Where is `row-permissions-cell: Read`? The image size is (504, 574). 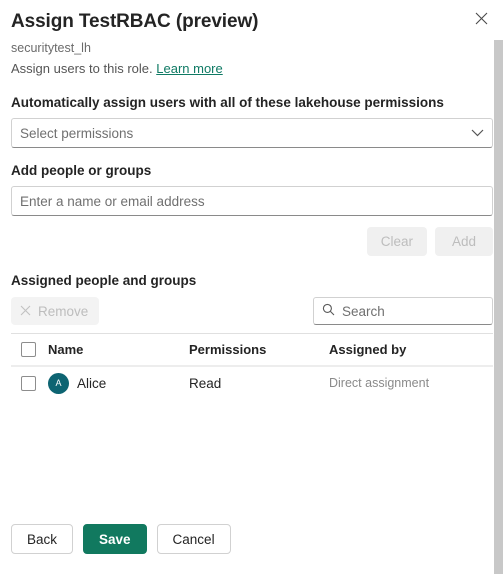
row-permissions-cell: Read is located at coordinates (205, 383).